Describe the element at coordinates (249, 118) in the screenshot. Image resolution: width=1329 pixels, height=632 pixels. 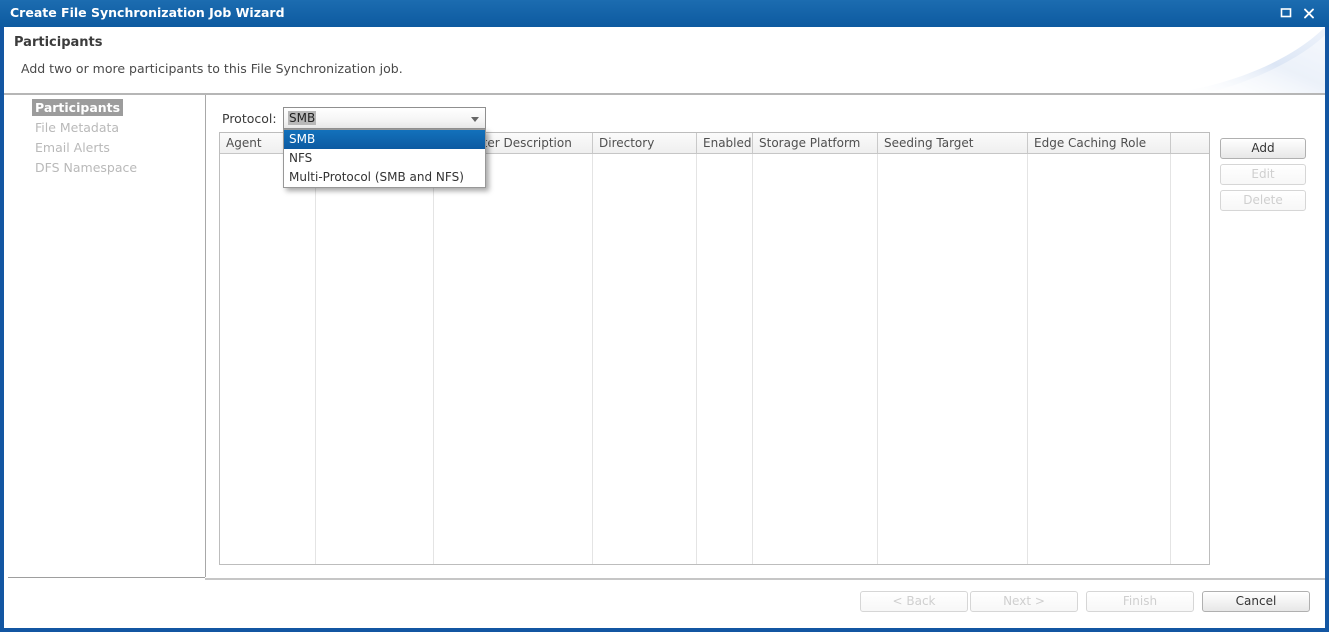
I see `protocol-label: Protocol:` at that location.